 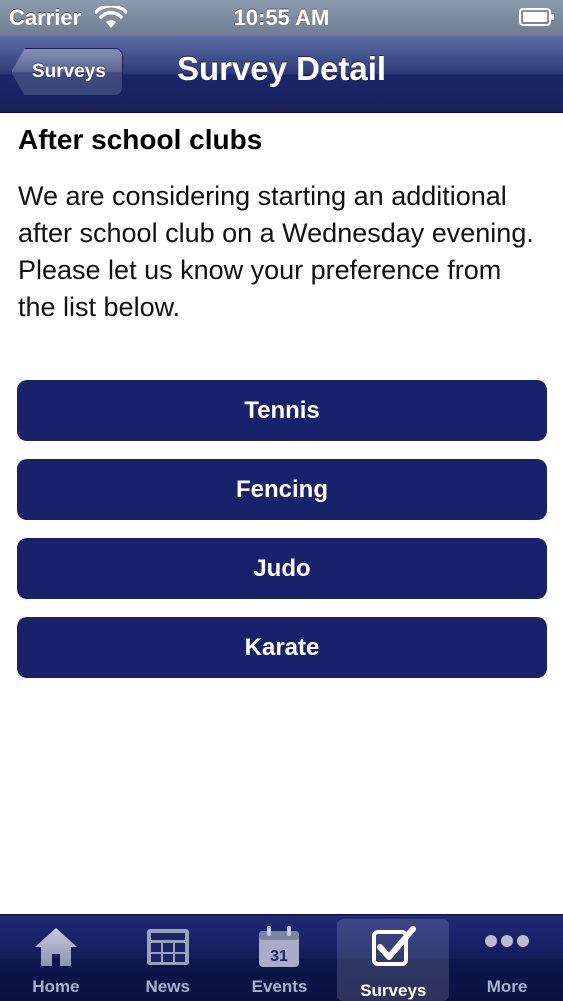 I want to click on option-tennis-button: Tennis, so click(x=282, y=410).